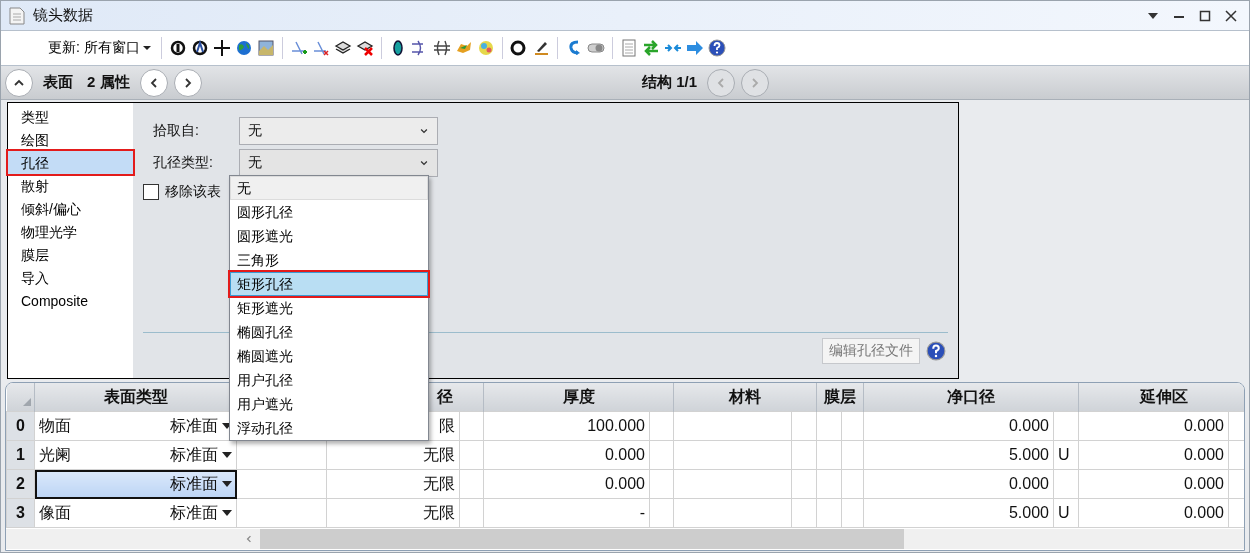 This screenshot has width=1250, height=553. Describe the element at coordinates (20, 513) in the screenshot. I see `row-number: 3` at that location.